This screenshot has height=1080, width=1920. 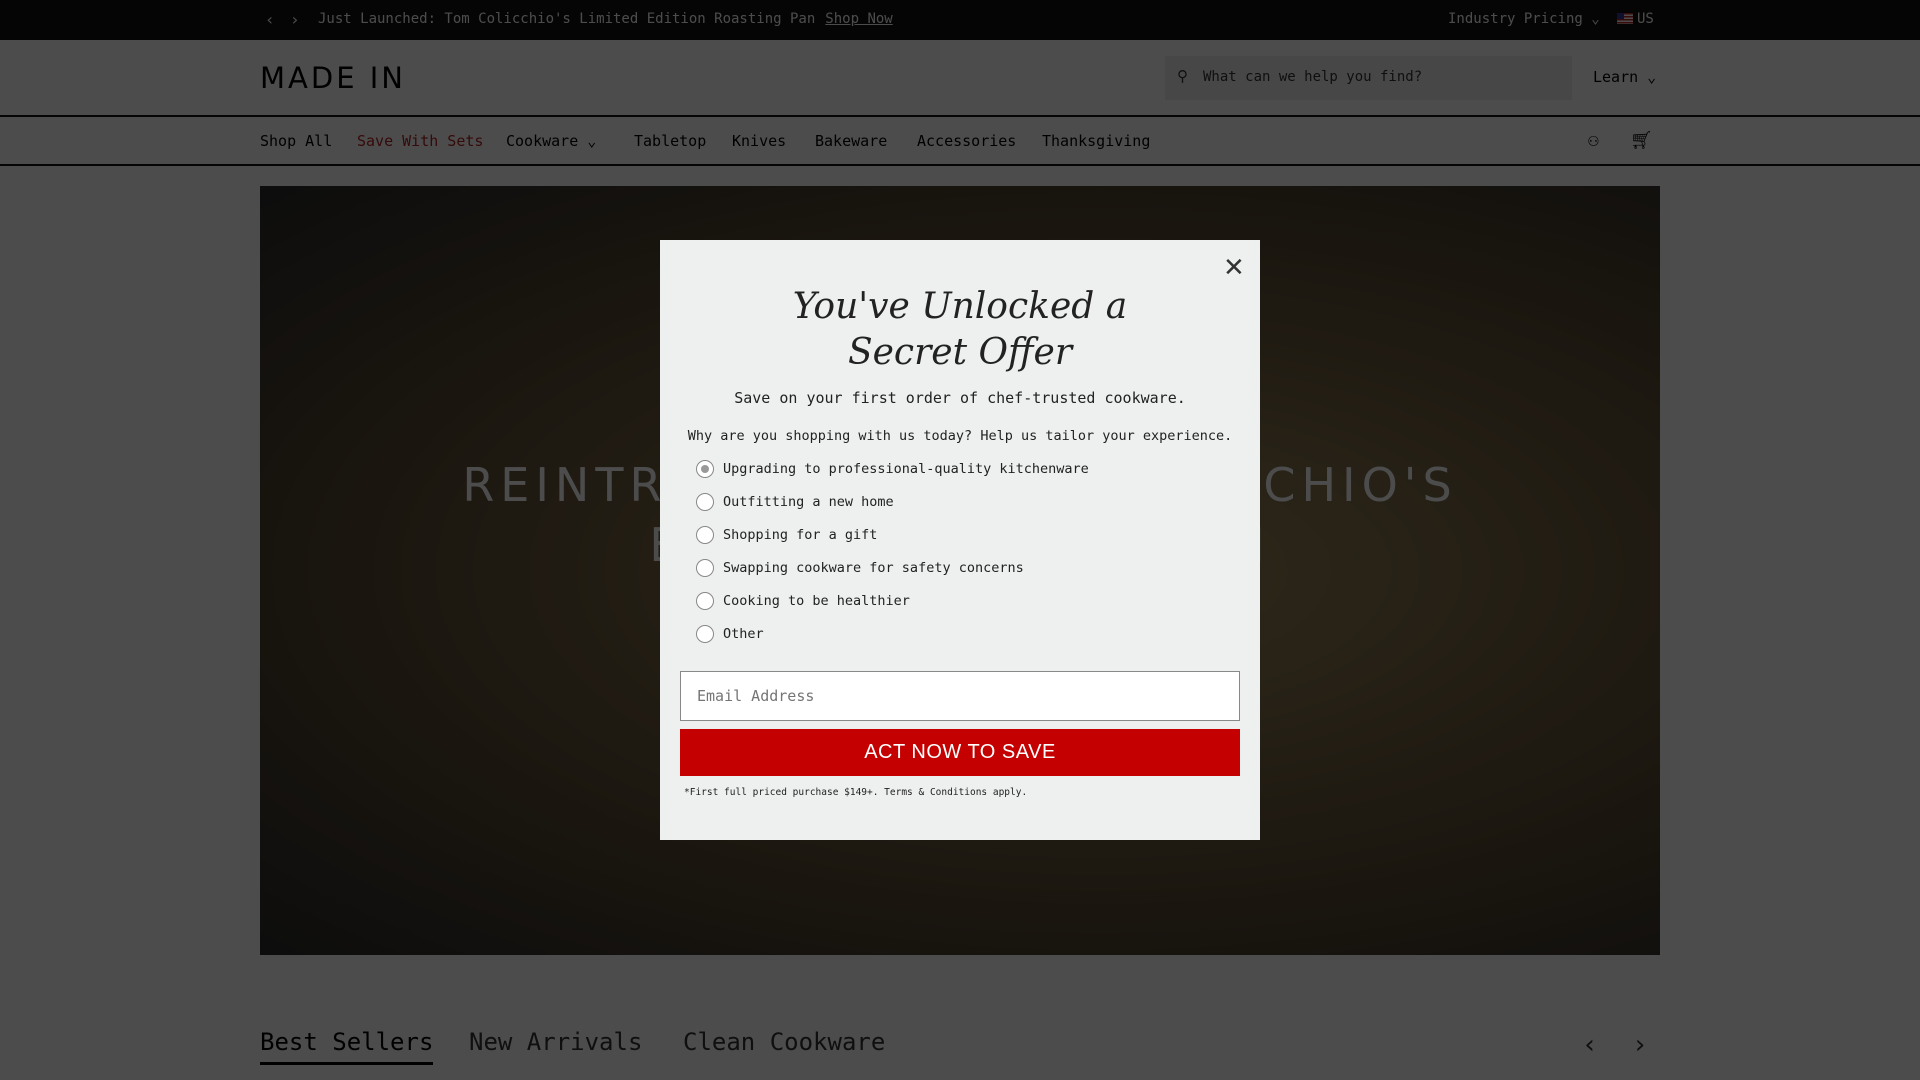 What do you see at coordinates (705, 469) in the screenshot?
I see `radio-selected` at bounding box center [705, 469].